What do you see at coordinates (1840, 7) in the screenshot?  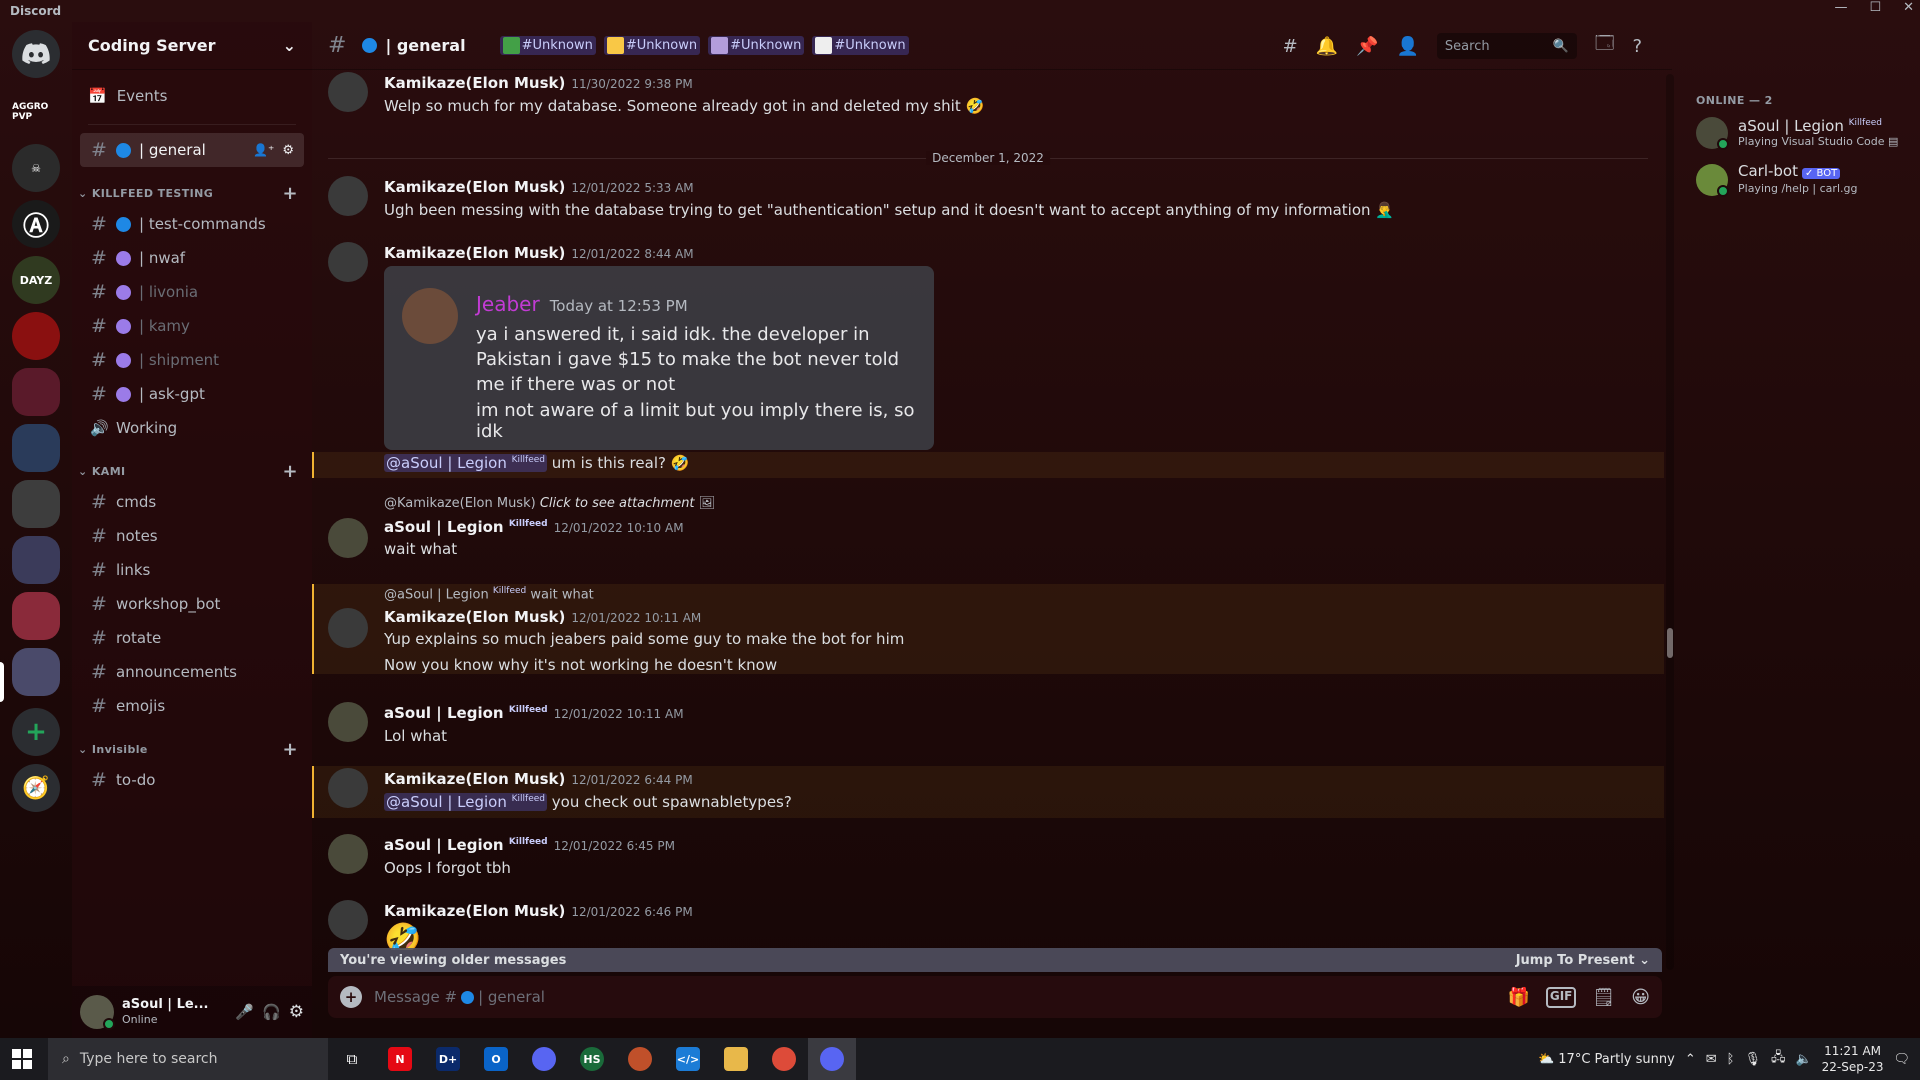 I see `minimize-button: —` at bounding box center [1840, 7].